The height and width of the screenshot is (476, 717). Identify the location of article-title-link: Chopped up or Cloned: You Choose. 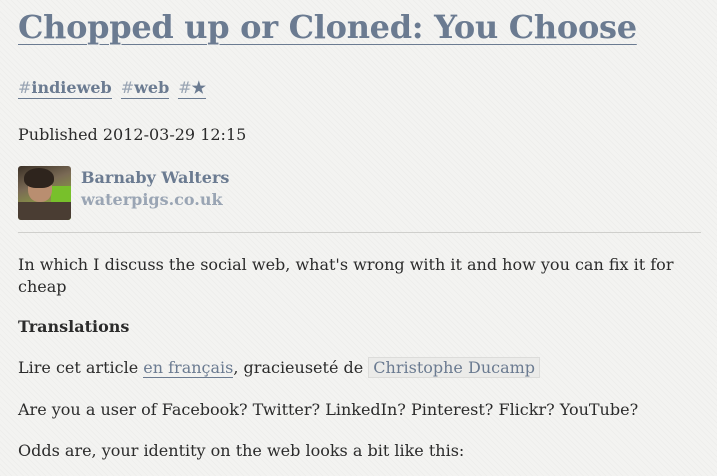
(327, 27).